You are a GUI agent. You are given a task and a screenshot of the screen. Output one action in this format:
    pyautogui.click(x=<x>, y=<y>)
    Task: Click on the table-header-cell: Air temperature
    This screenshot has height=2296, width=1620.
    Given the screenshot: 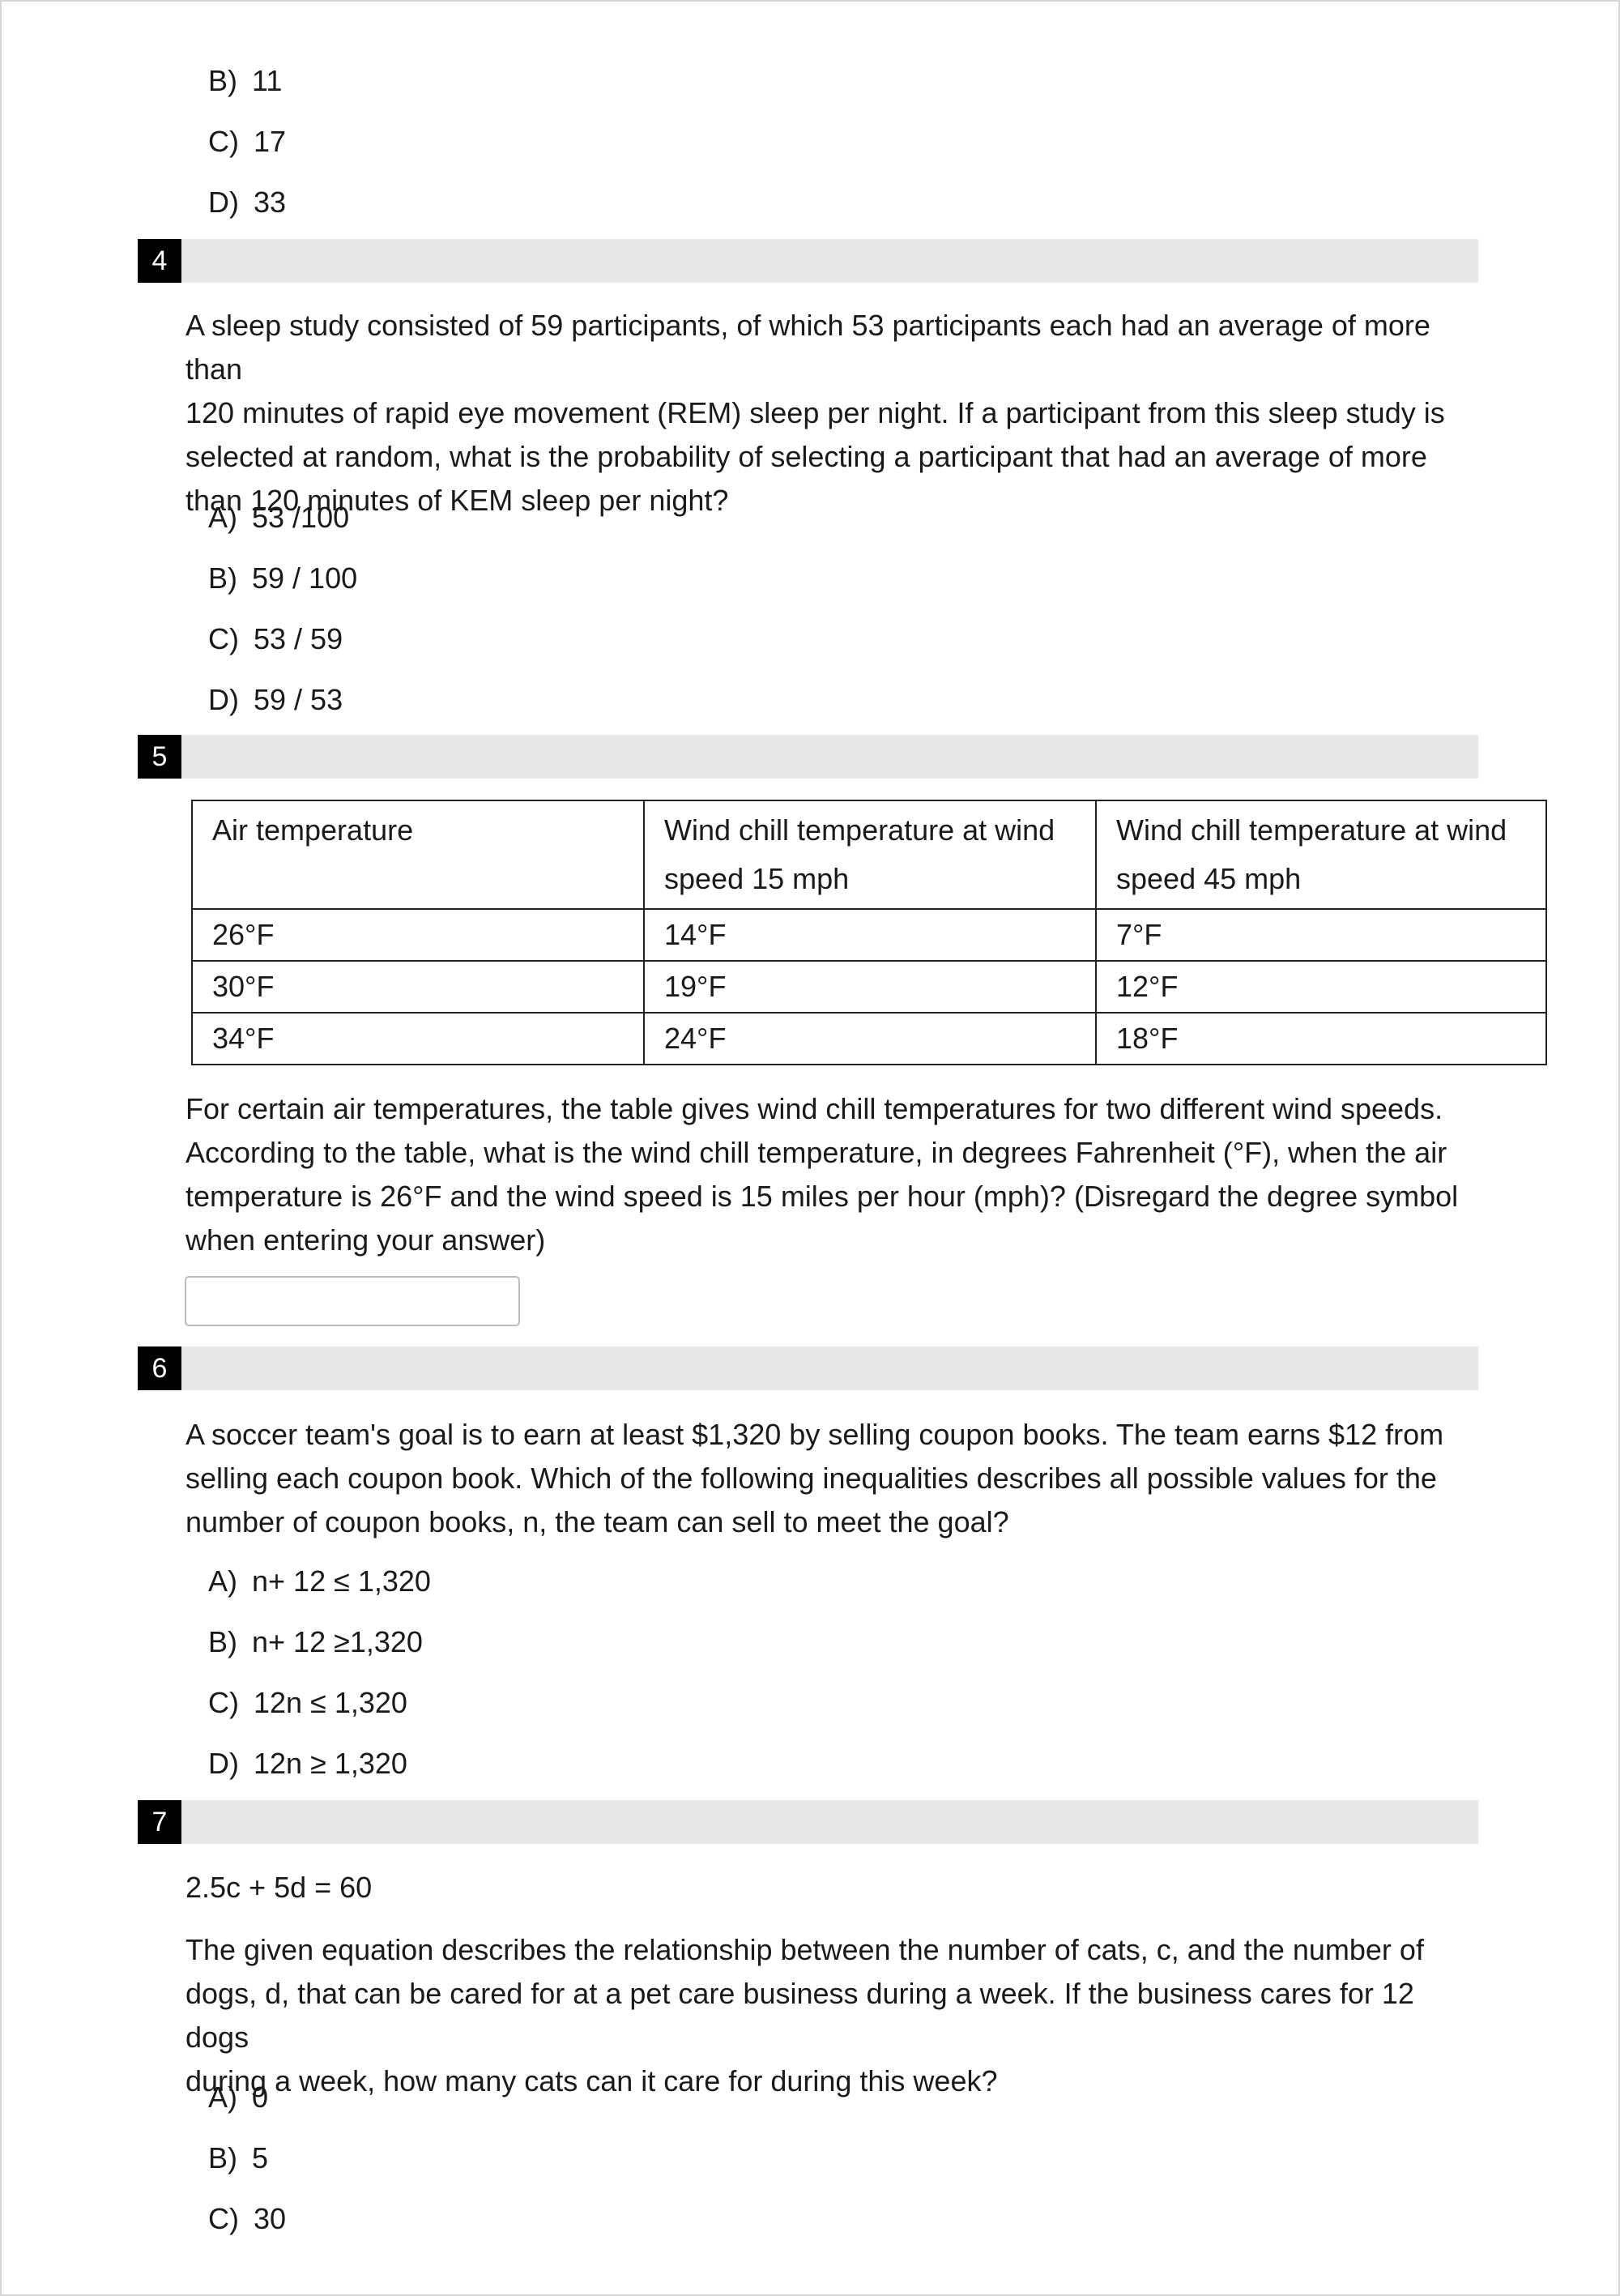 What is the action you would take?
    pyautogui.click(x=418, y=855)
    